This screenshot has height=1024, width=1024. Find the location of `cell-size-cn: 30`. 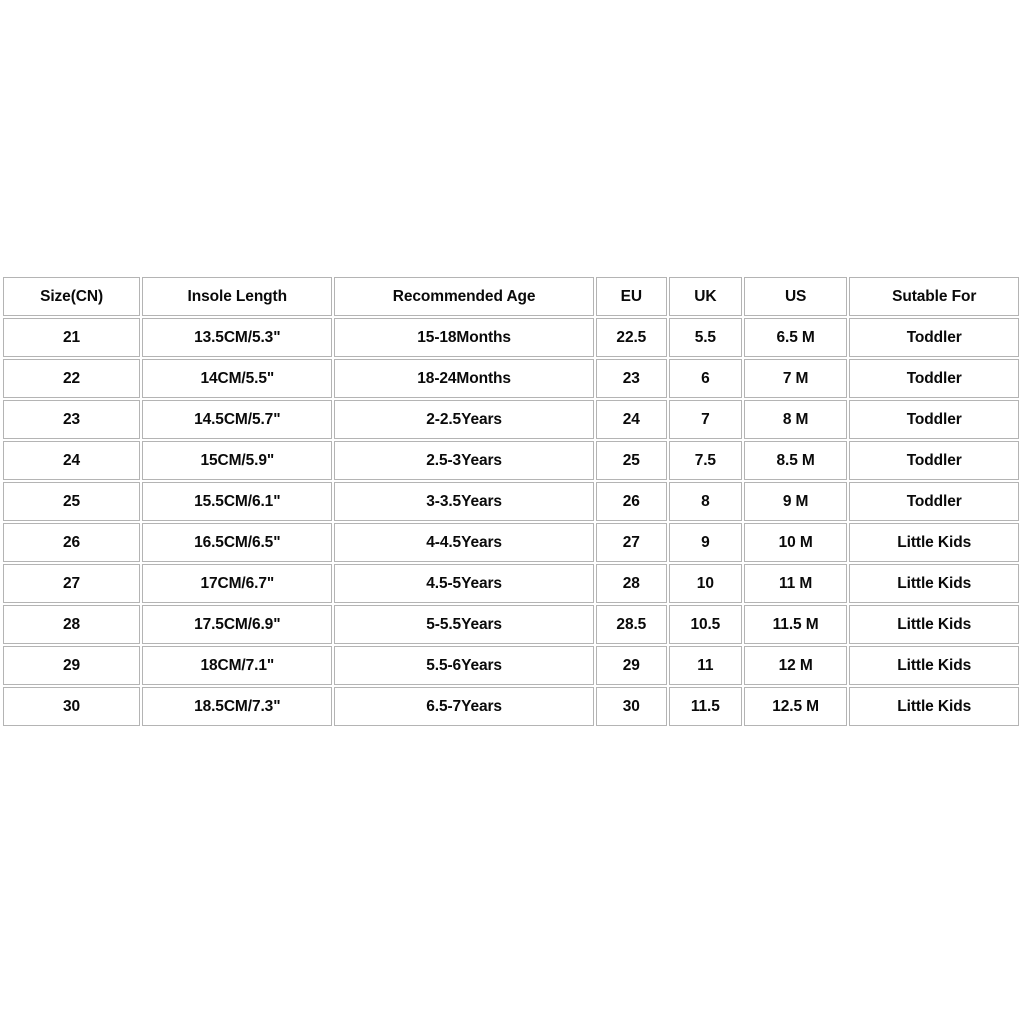

cell-size-cn: 30 is located at coordinates (72, 706).